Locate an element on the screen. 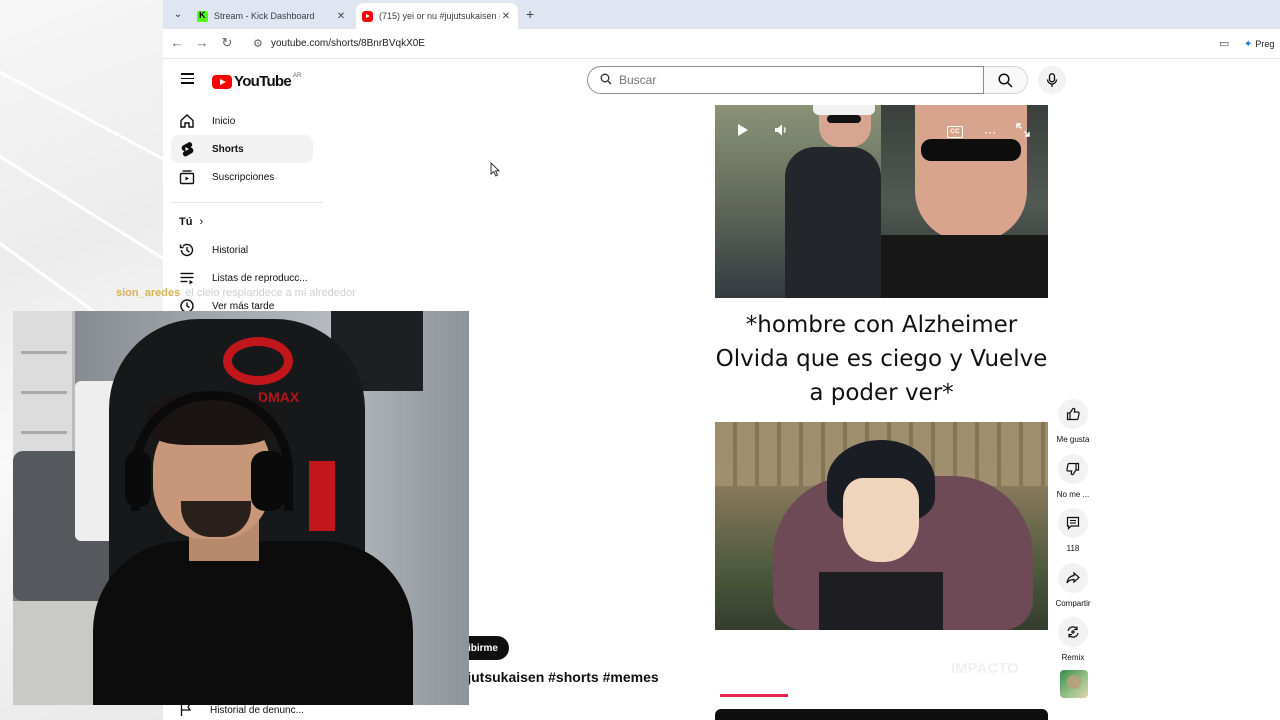 The image size is (1280, 720). sidebar-item-shorts: Shorts is located at coordinates (242, 149).